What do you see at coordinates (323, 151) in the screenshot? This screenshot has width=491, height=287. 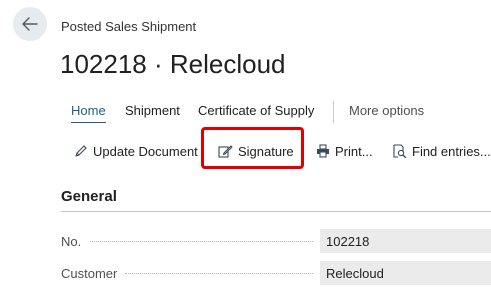 I see `printer-icon` at bounding box center [323, 151].